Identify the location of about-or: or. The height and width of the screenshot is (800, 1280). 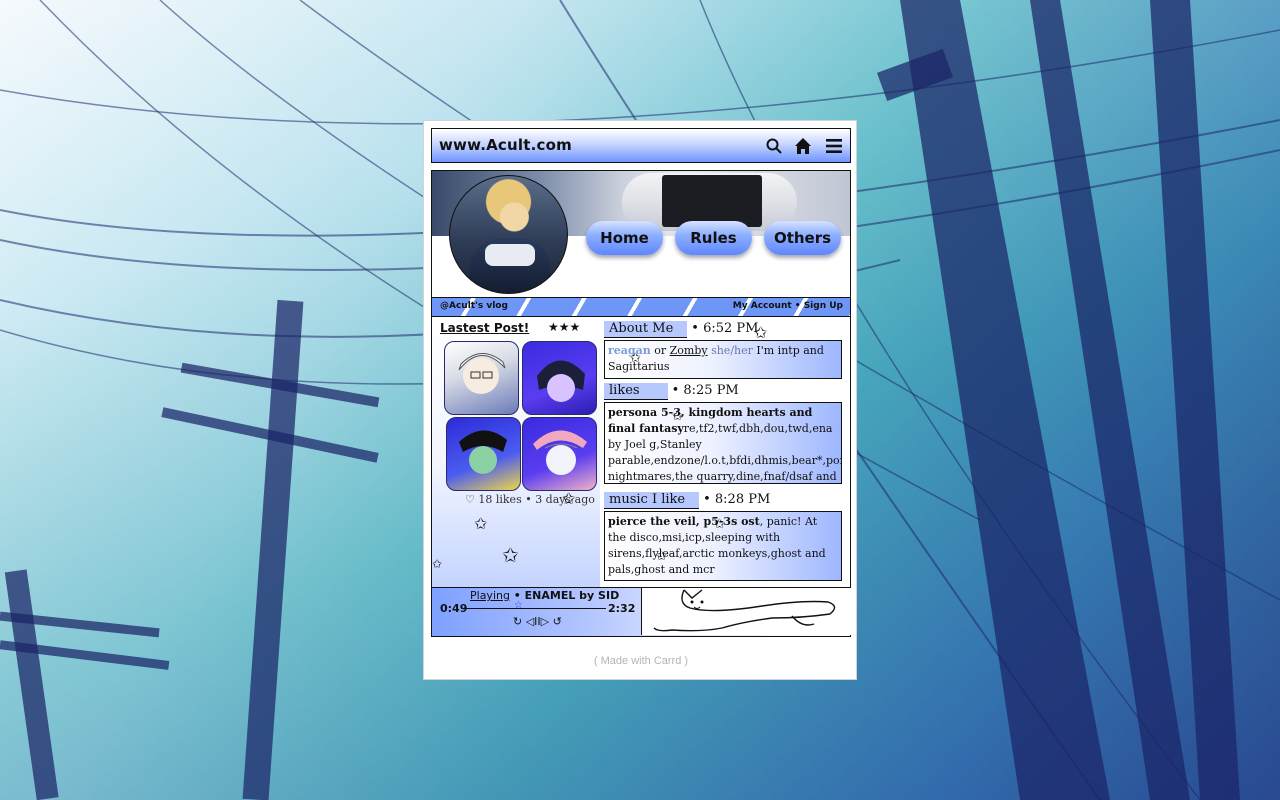
(660, 350).